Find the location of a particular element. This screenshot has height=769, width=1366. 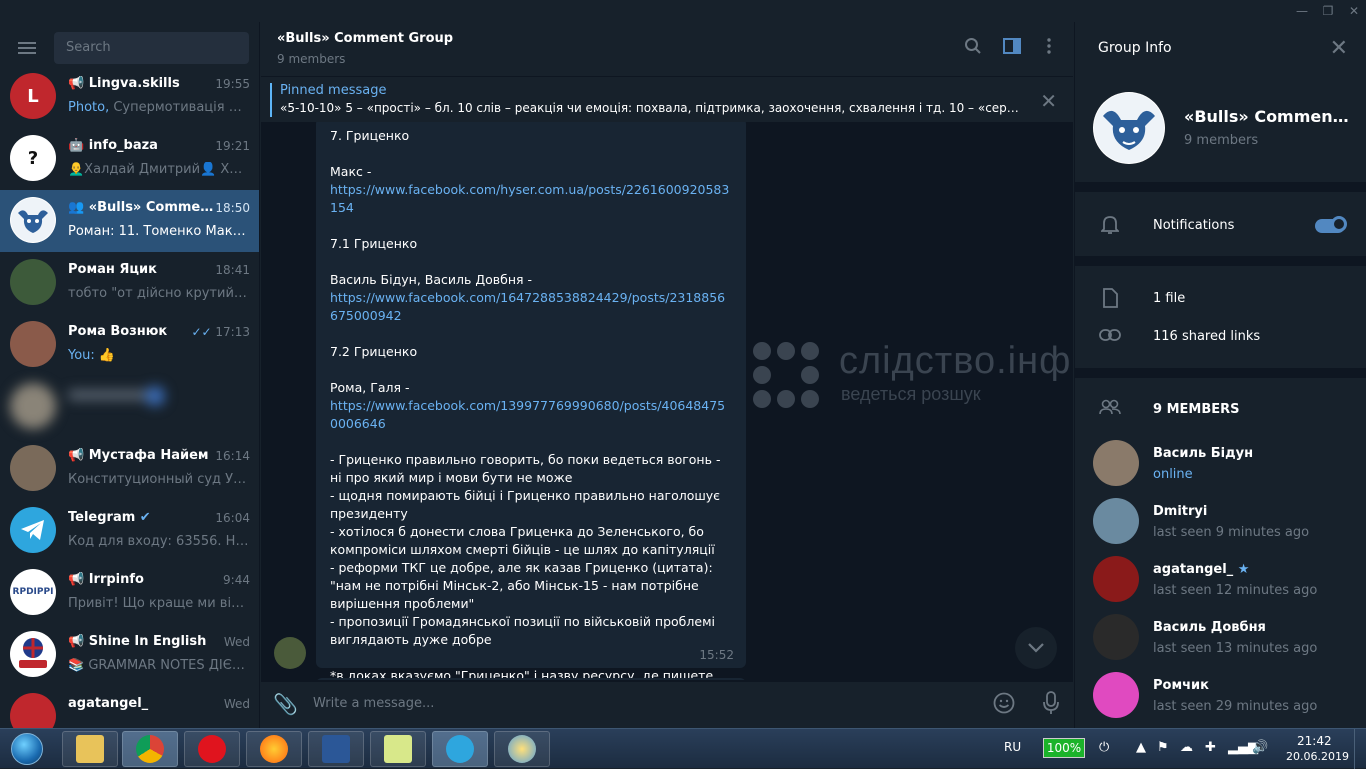

chat-name: info_baza is located at coordinates (123, 145).